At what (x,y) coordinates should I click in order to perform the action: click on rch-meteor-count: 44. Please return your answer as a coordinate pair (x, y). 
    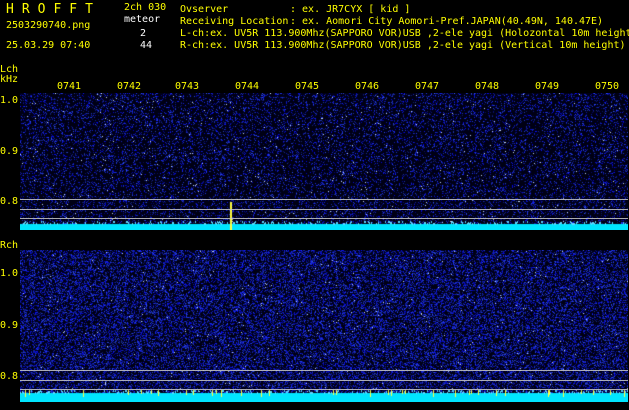
    Looking at the image, I should click on (146, 45).